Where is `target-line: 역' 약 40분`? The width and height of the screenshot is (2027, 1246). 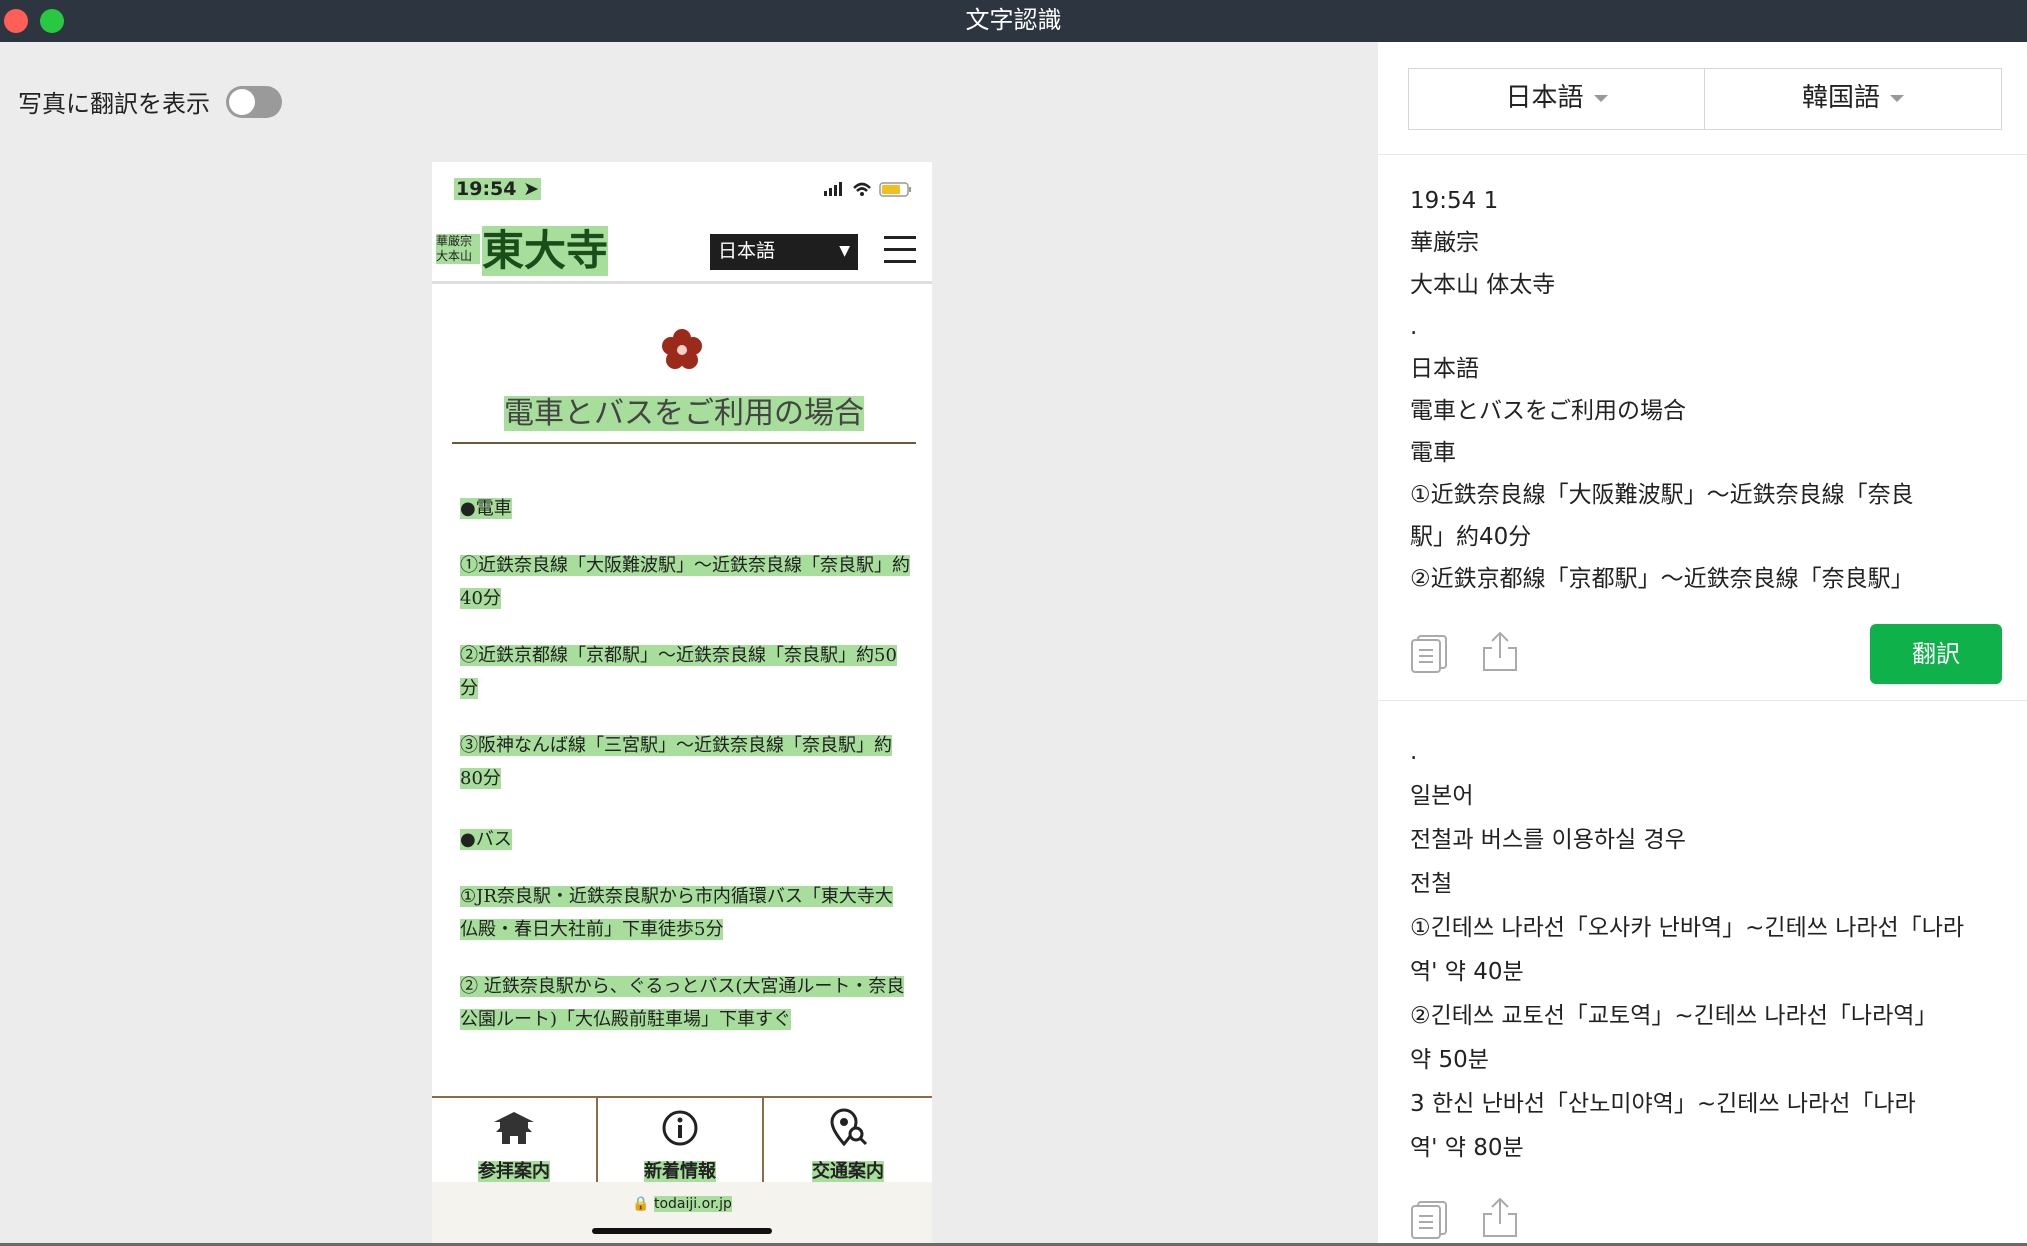
target-line: 역' 약 40분 is located at coordinates (1467, 972).